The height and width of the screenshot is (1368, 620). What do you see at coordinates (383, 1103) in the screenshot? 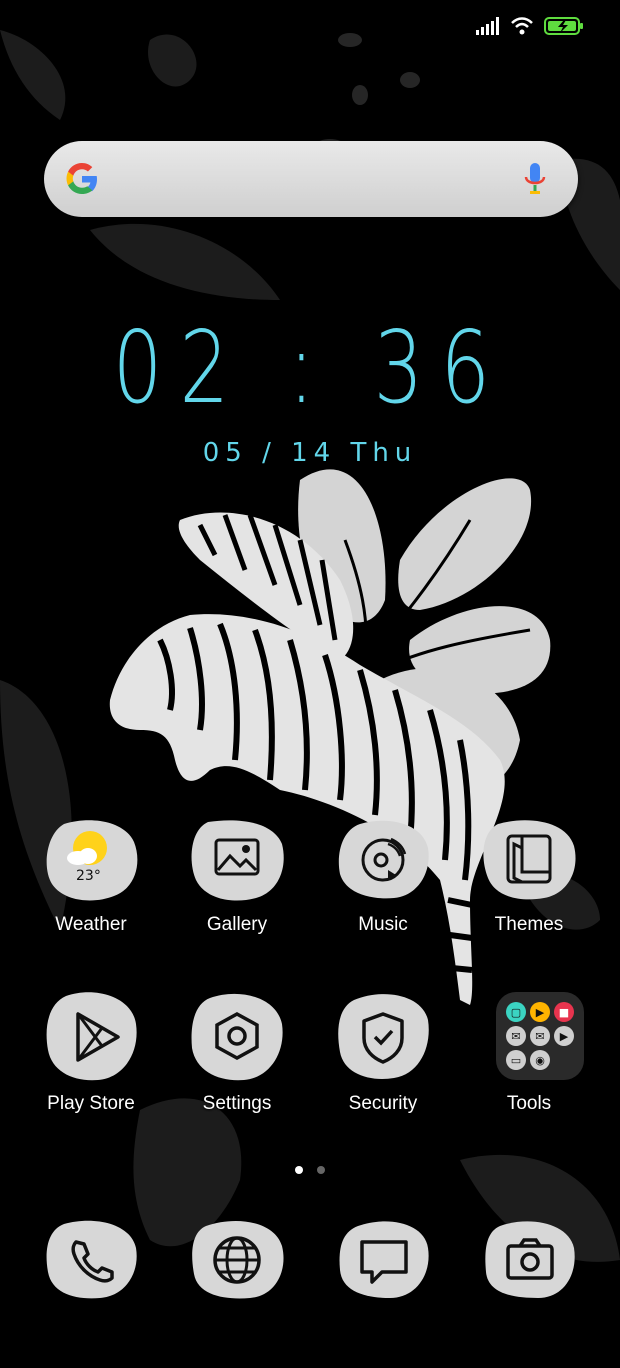
I see `app-label: Security` at bounding box center [383, 1103].